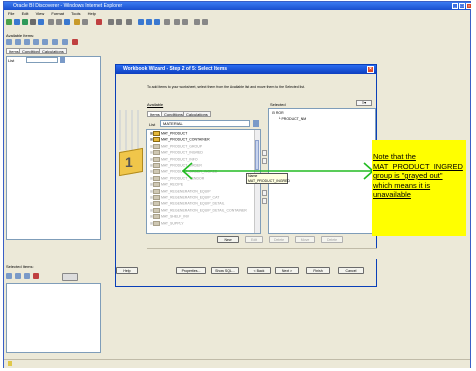 The height and width of the screenshot is (371, 476). Describe the element at coordinates (9, 22) in the screenshot. I see `new-icon` at that location.